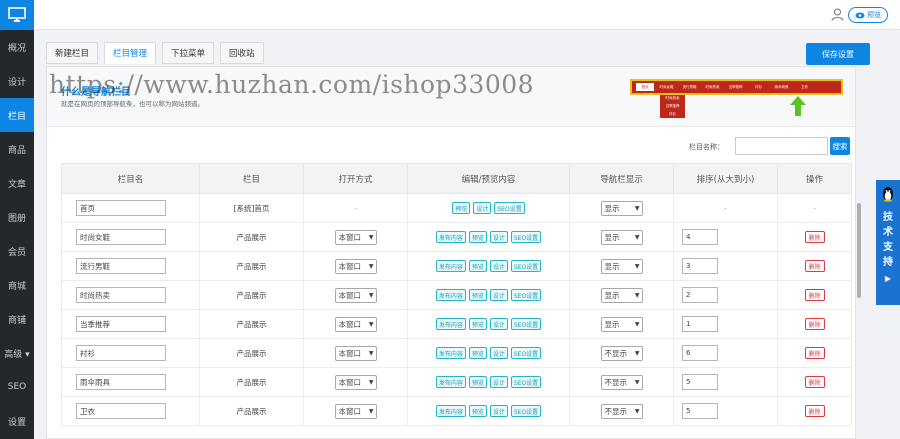 Image resolution: width=900 pixels, height=439 pixels. What do you see at coordinates (17, 285) in the screenshot?
I see `sidebar-item: 商城` at bounding box center [17, 285].